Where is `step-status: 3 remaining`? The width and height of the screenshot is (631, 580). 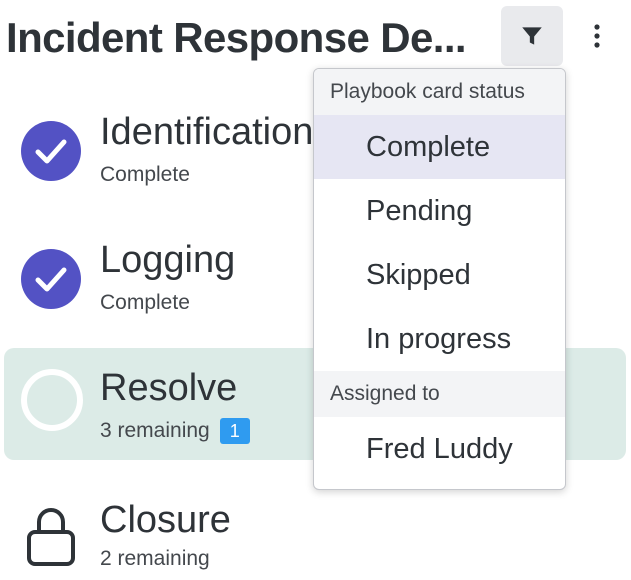 step-status: 3 remaining is located at coordinates (155, 430).